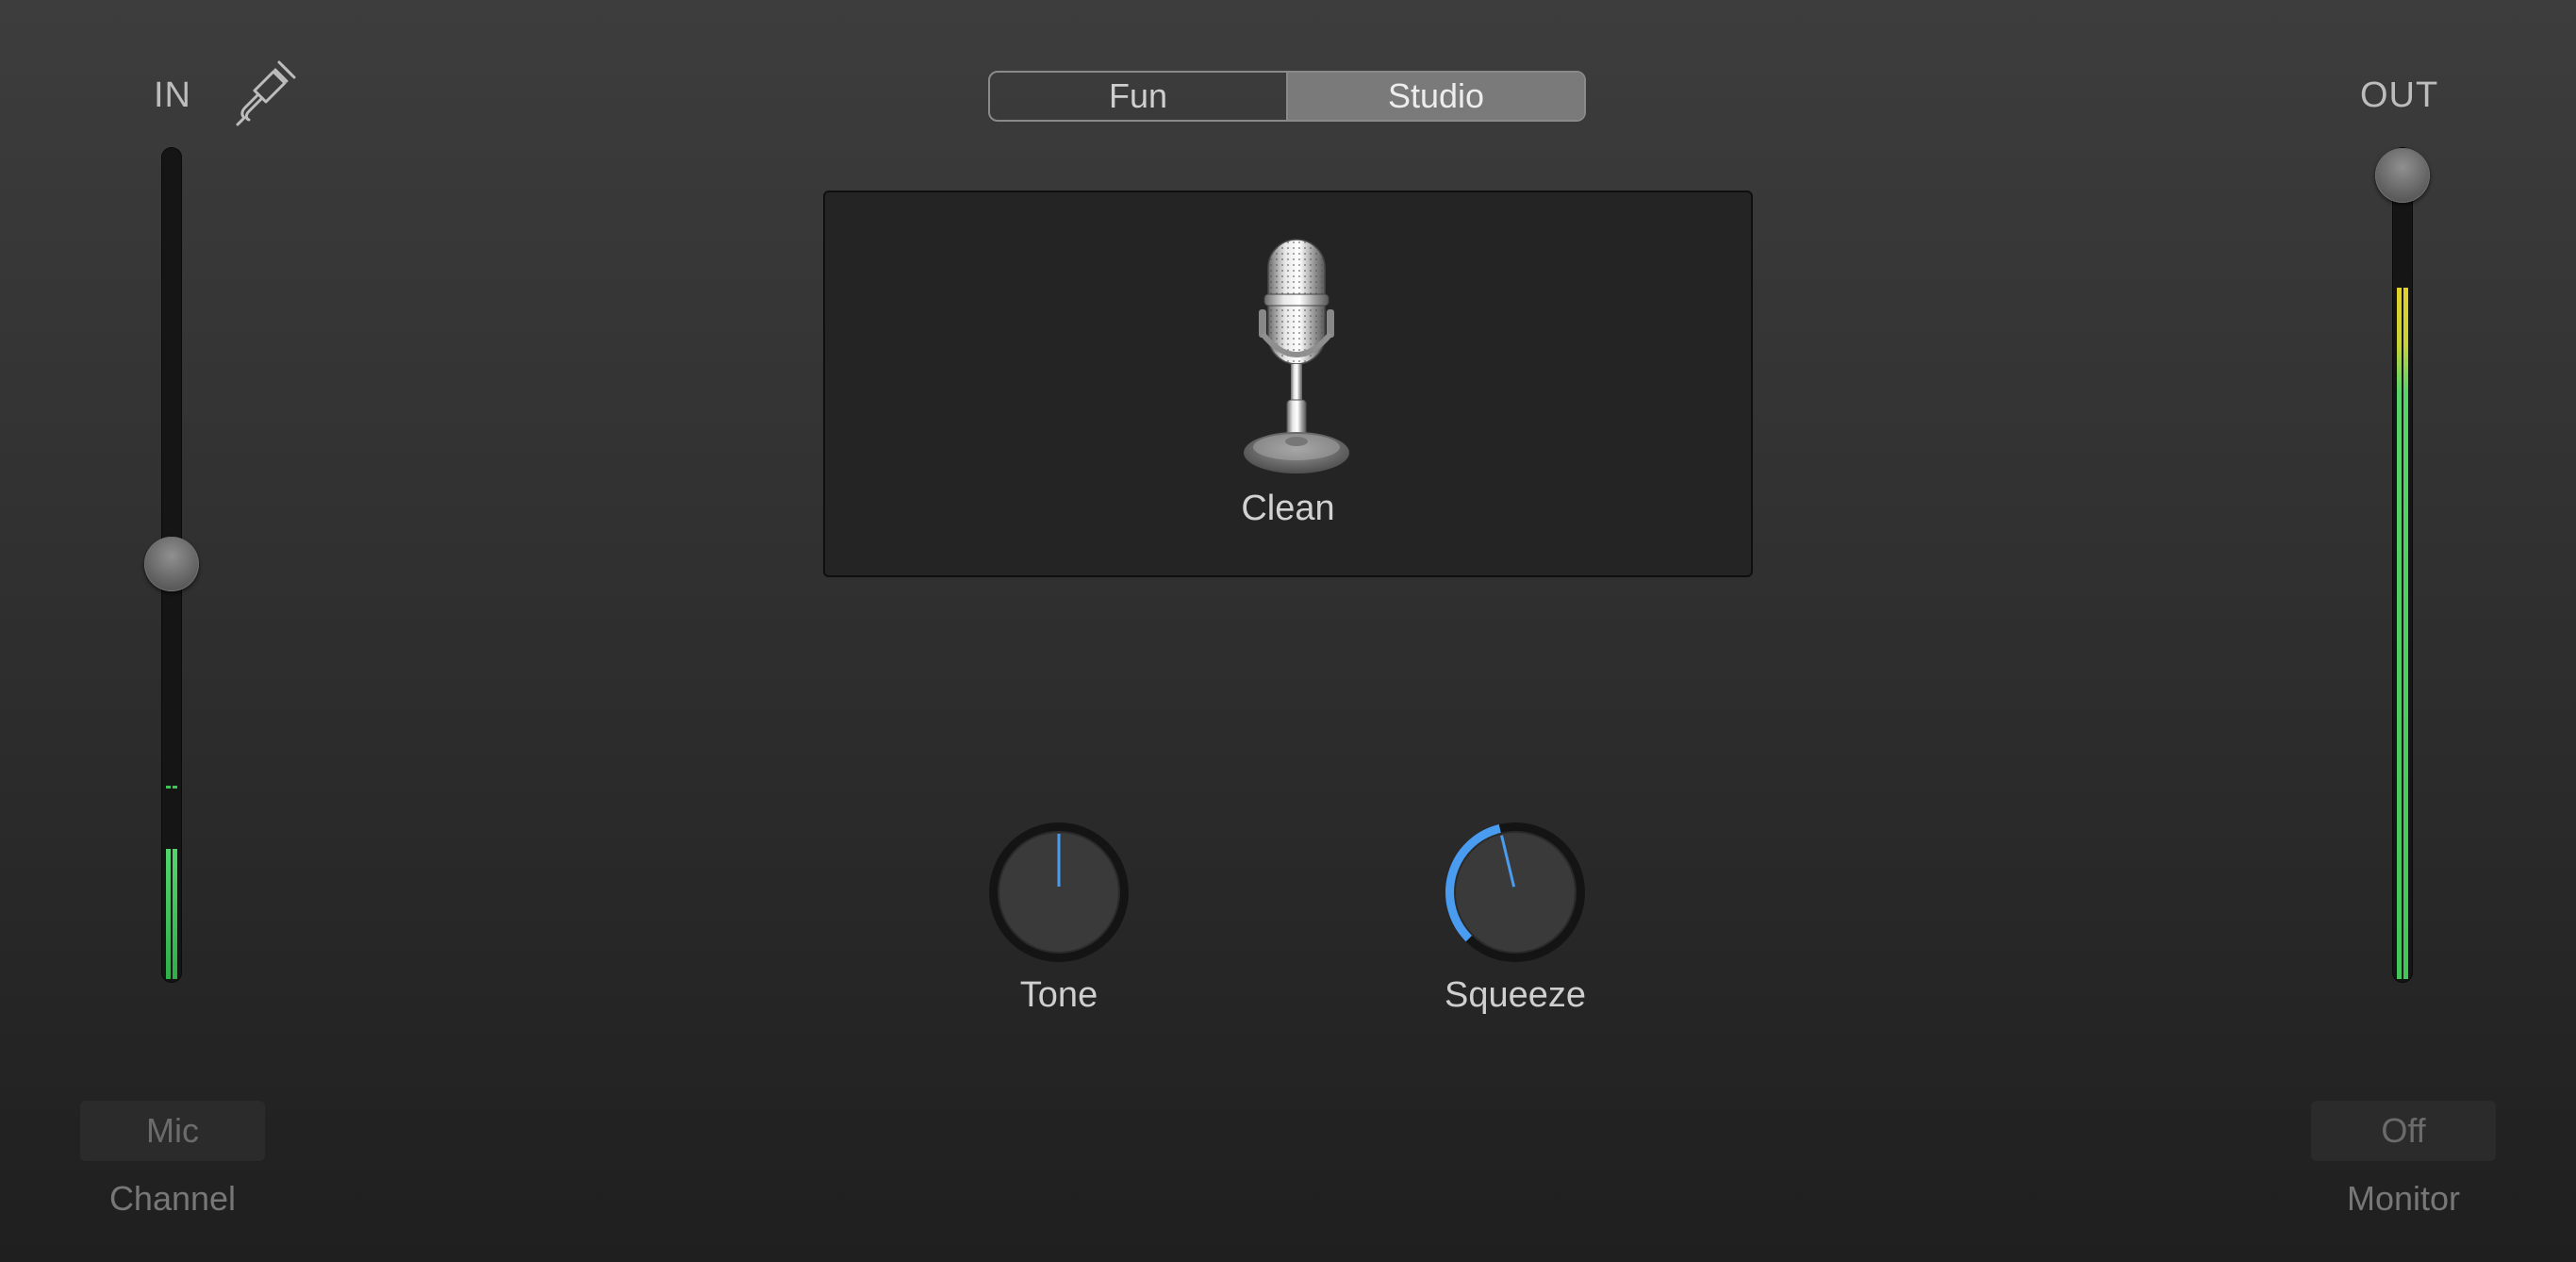 Image resolution: width=2576 pixels, height=1262 pixels. What do you see at coordinates (2403, 1131) in the screenshot?
I see `monitor-button: Off` at bounding box center [2403, 1131].